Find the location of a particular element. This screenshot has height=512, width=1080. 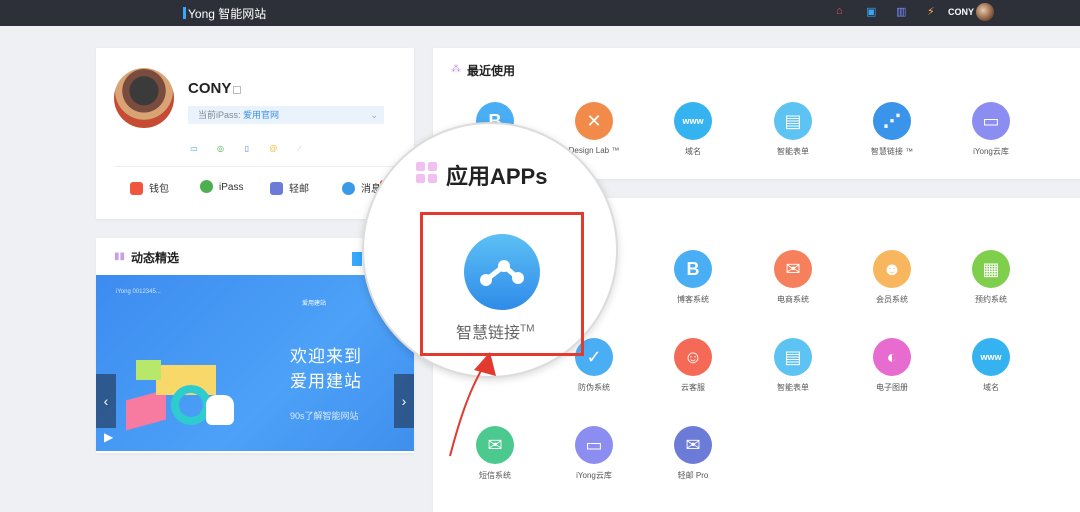

chat-icon is located at coordinates (348, 188).